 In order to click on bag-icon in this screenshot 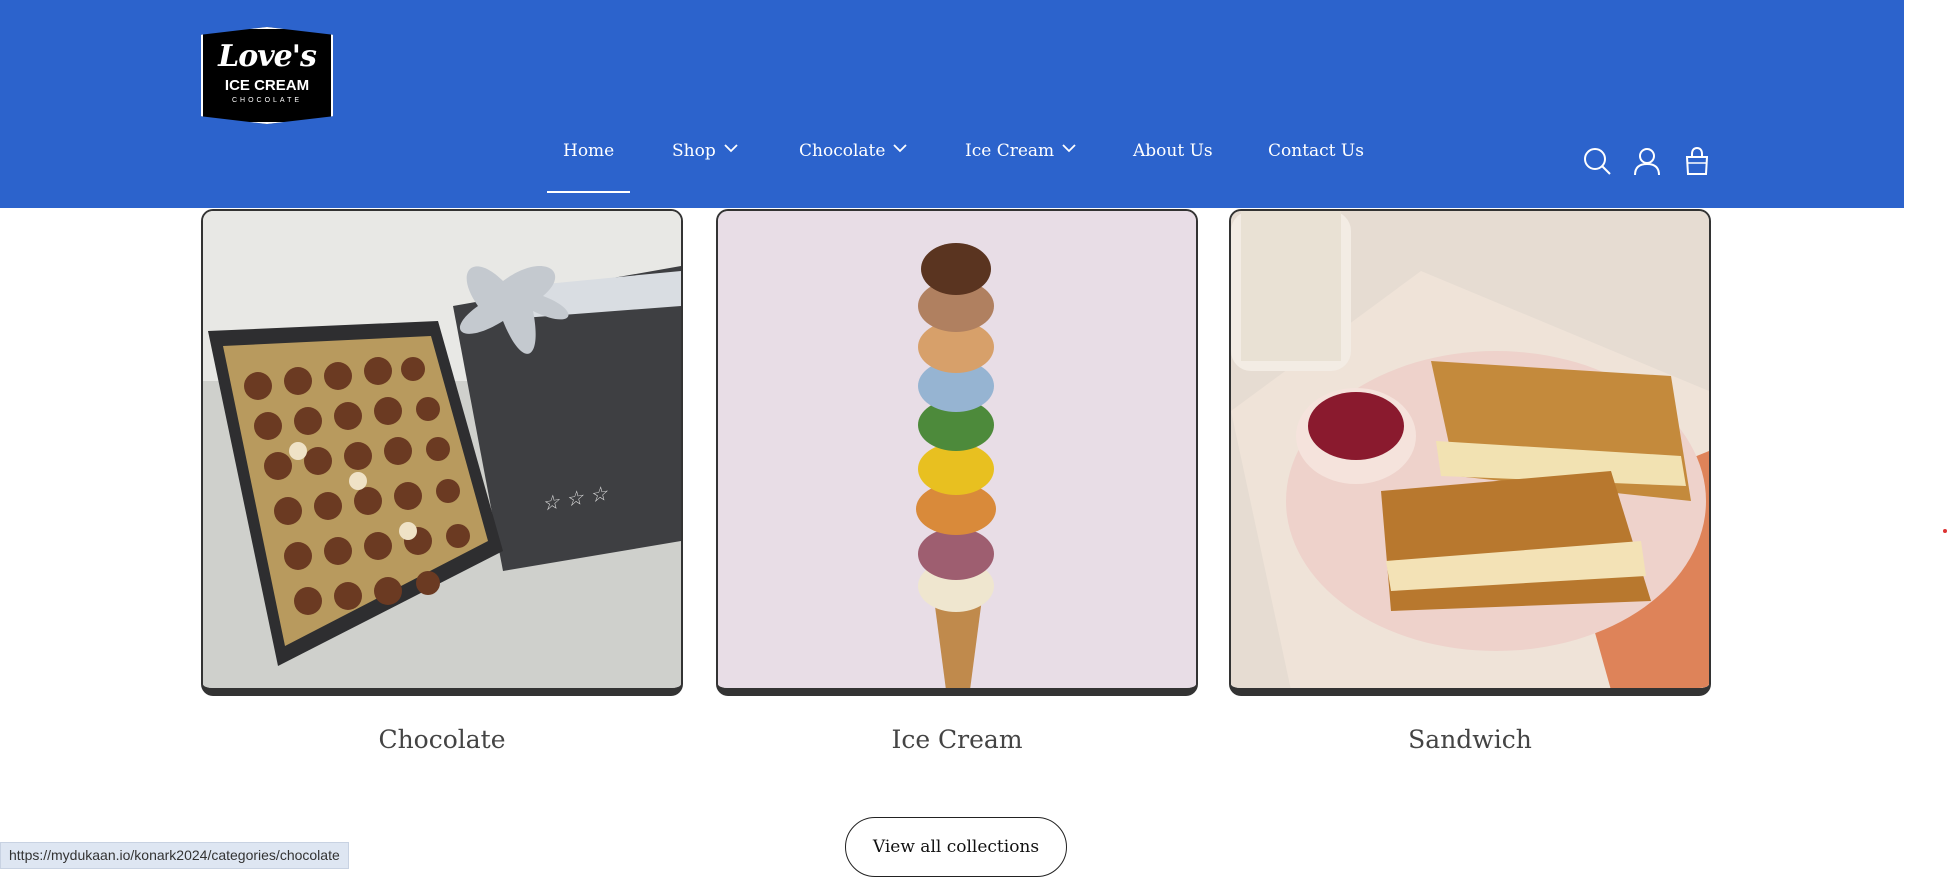, I will do `click(1697, 161)`.